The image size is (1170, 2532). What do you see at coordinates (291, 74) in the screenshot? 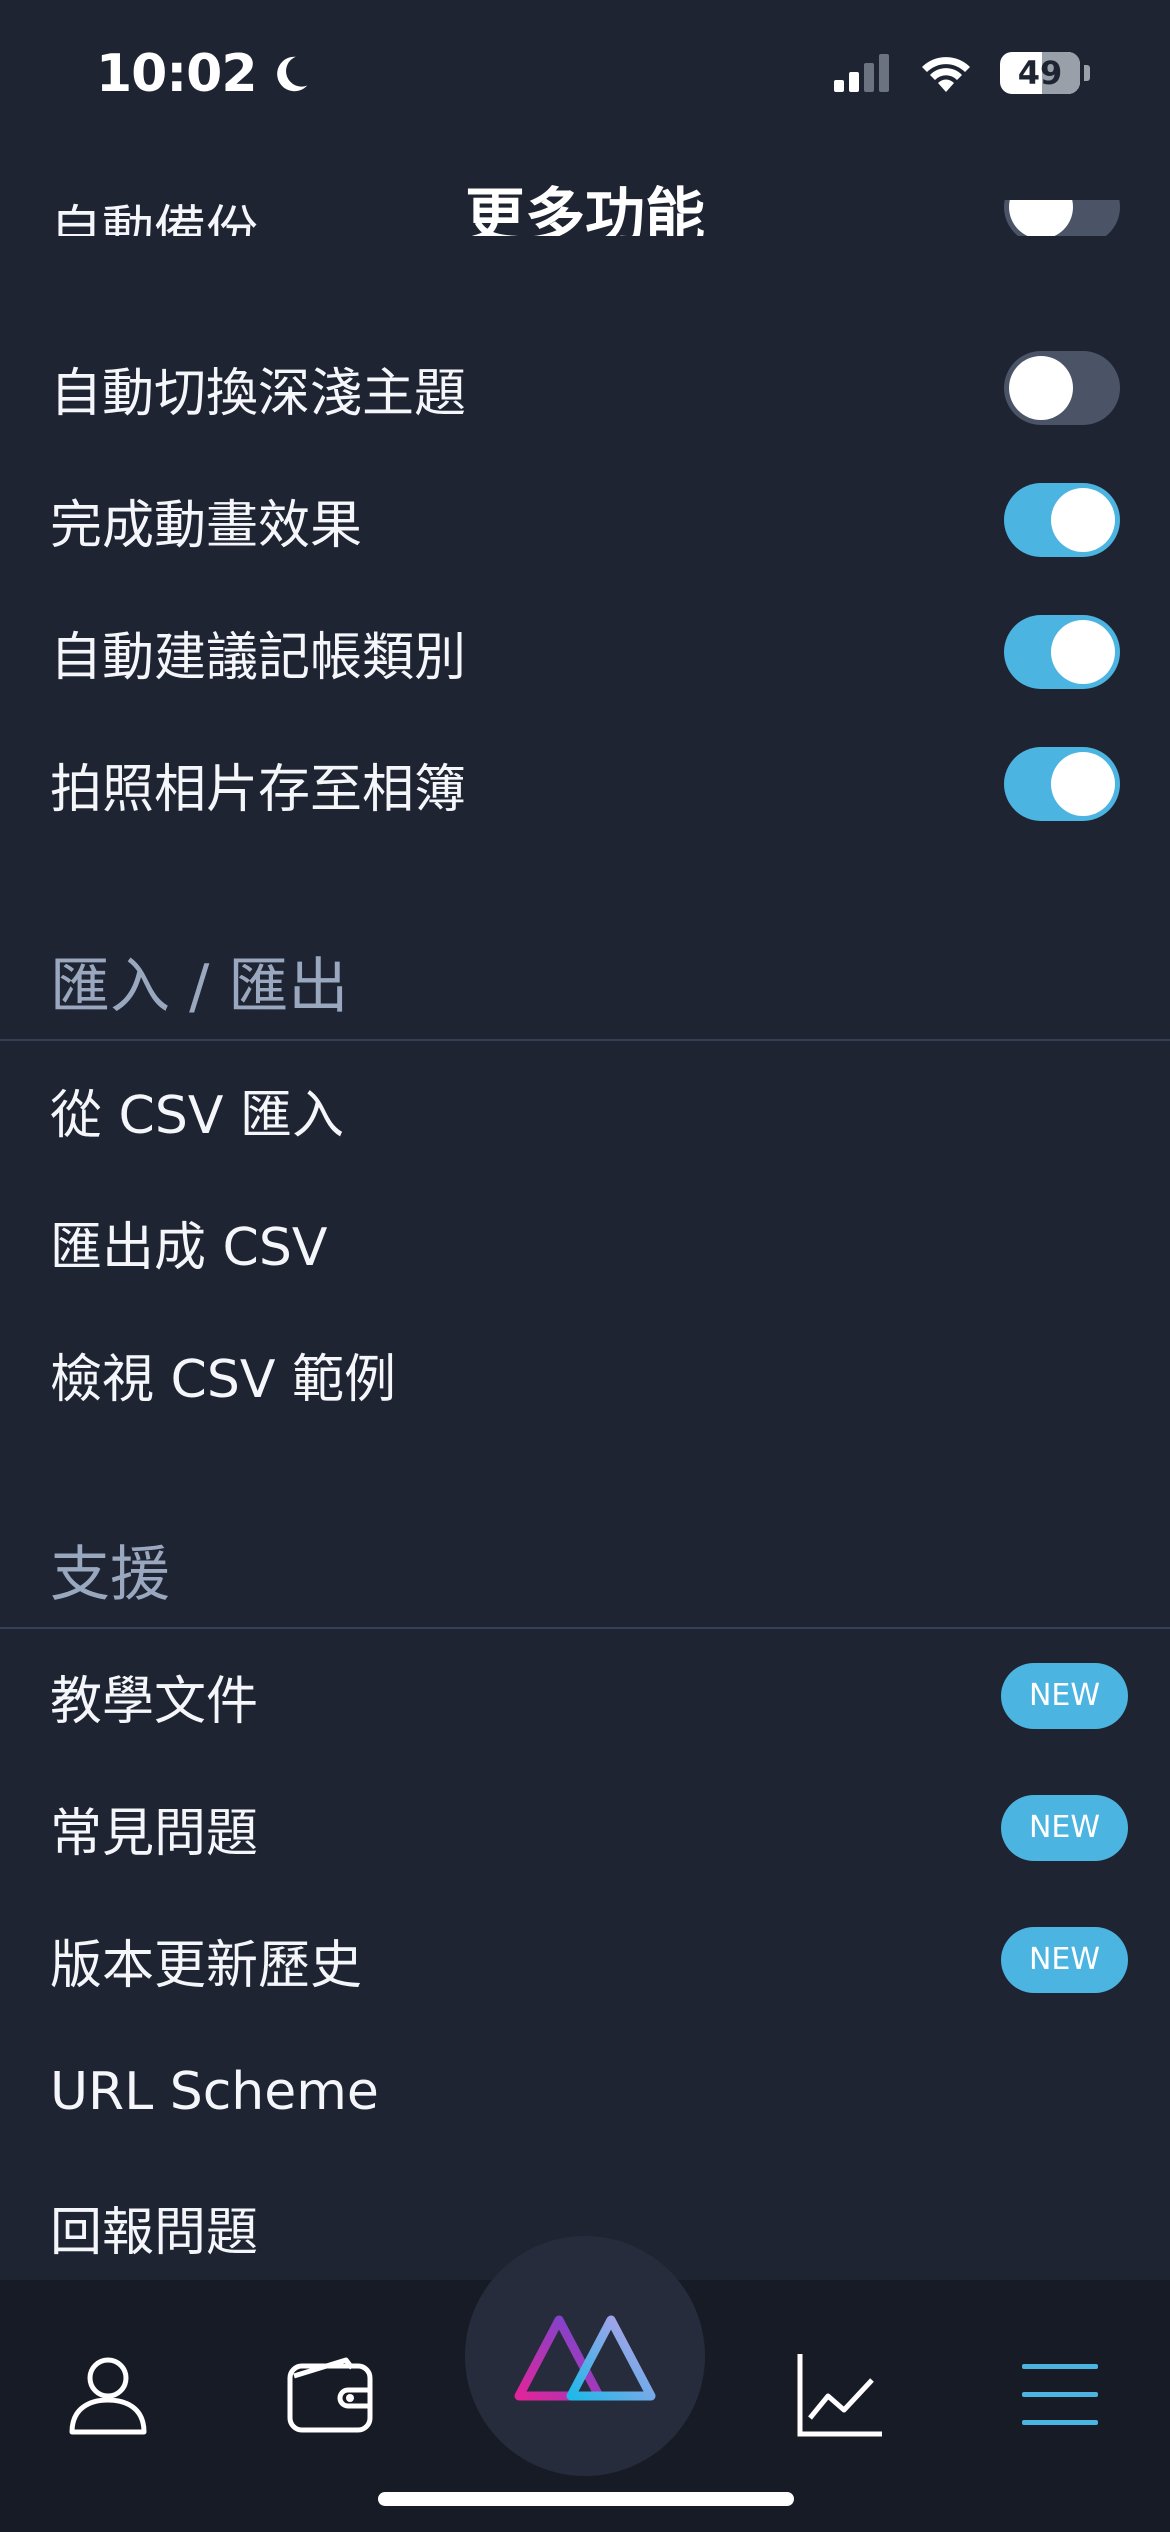
I see `moon-icon` at bounding box center [291, 74].